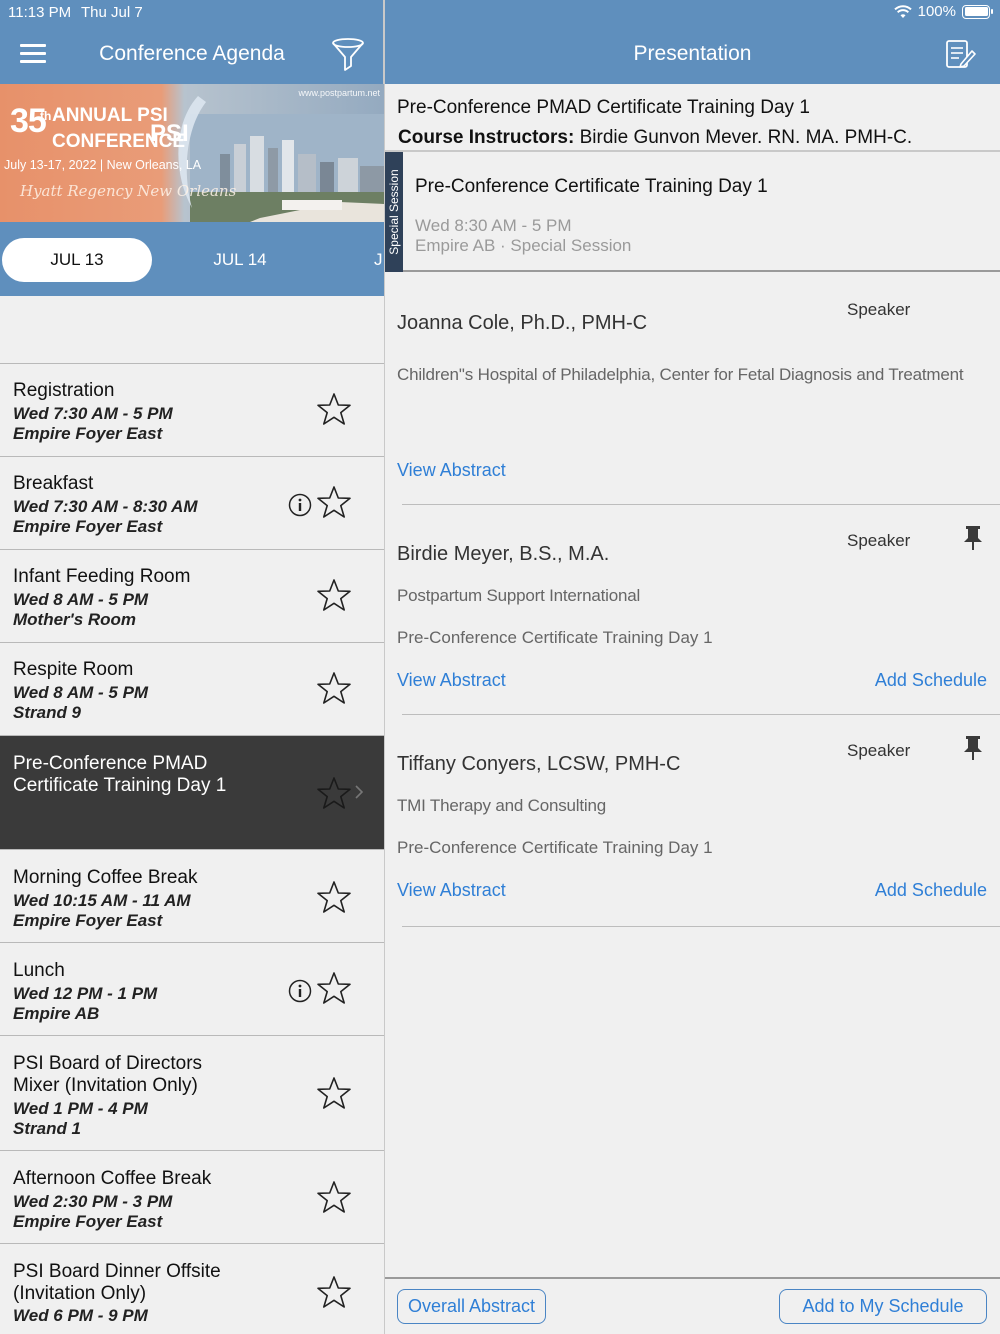 The width and height of the screenshot is (1000, 1334). What do you see at coordinates (378, 260) in the screenshot?
I see `date-tab-next: J` at bounding box center [378, 260].